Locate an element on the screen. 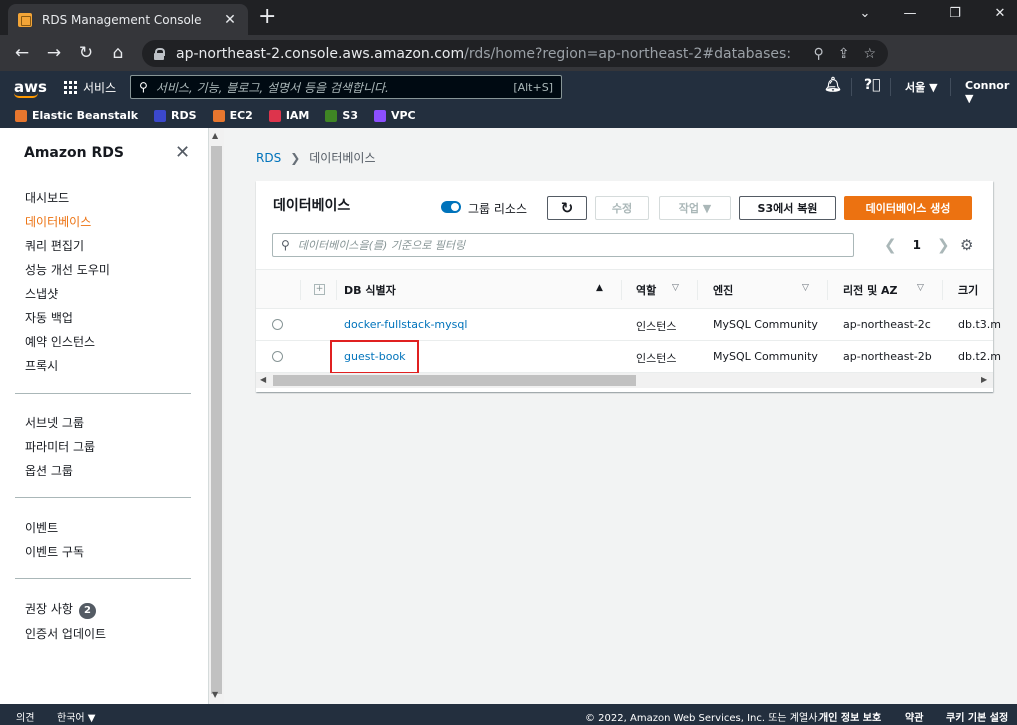  home-icon: ⌂ is located at coordinates (118, 53).